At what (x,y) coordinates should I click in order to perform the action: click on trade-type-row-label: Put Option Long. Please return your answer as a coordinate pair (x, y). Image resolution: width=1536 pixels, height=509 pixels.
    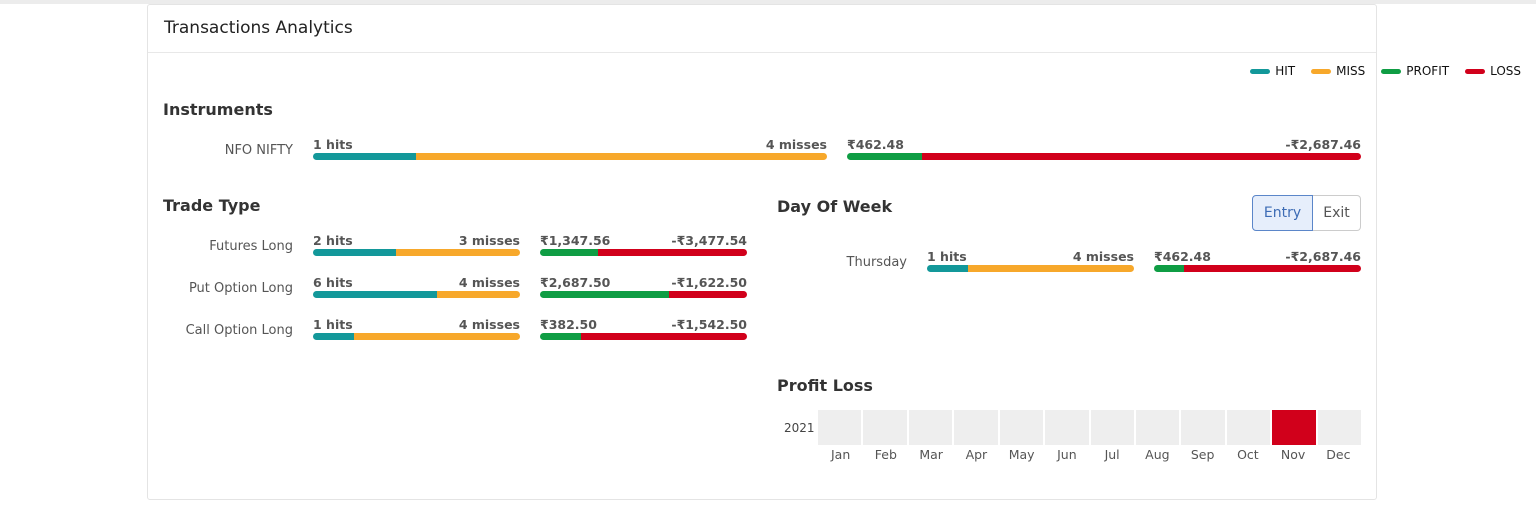
    Looking at the image, I should click on (240, 288).